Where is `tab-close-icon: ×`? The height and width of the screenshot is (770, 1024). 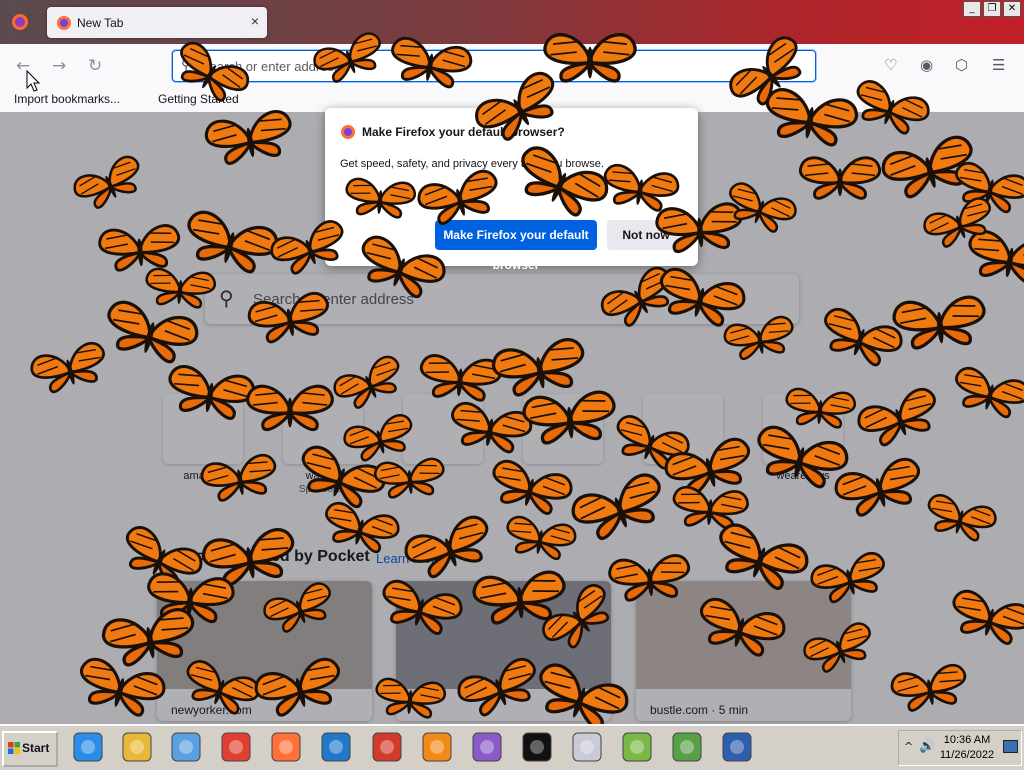 tab-close-icon: × is located at coordinates (255, 21).